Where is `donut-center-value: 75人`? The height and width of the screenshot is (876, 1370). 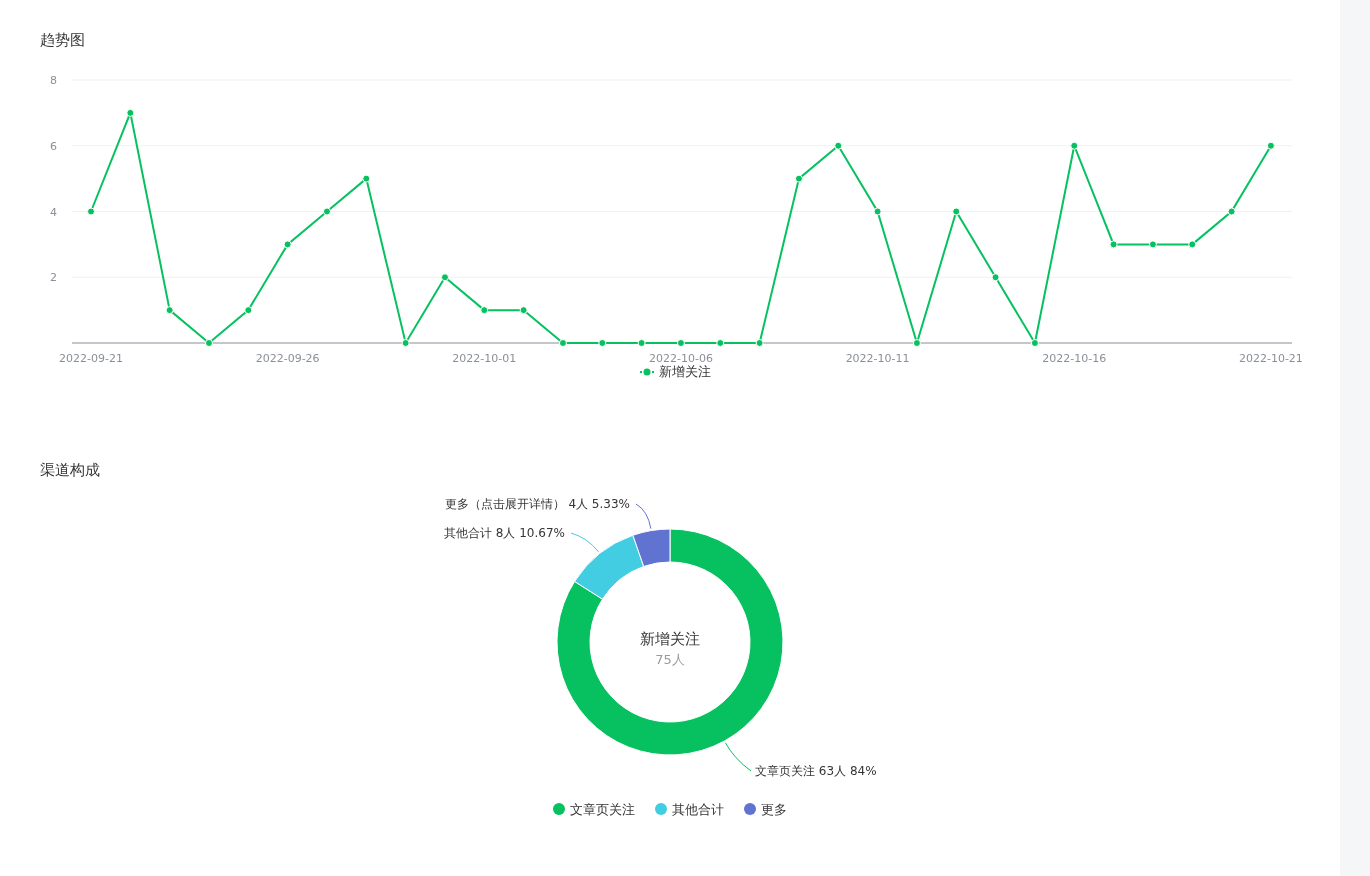
donut-center-value: 75人 is located at coordinates (670, 659).